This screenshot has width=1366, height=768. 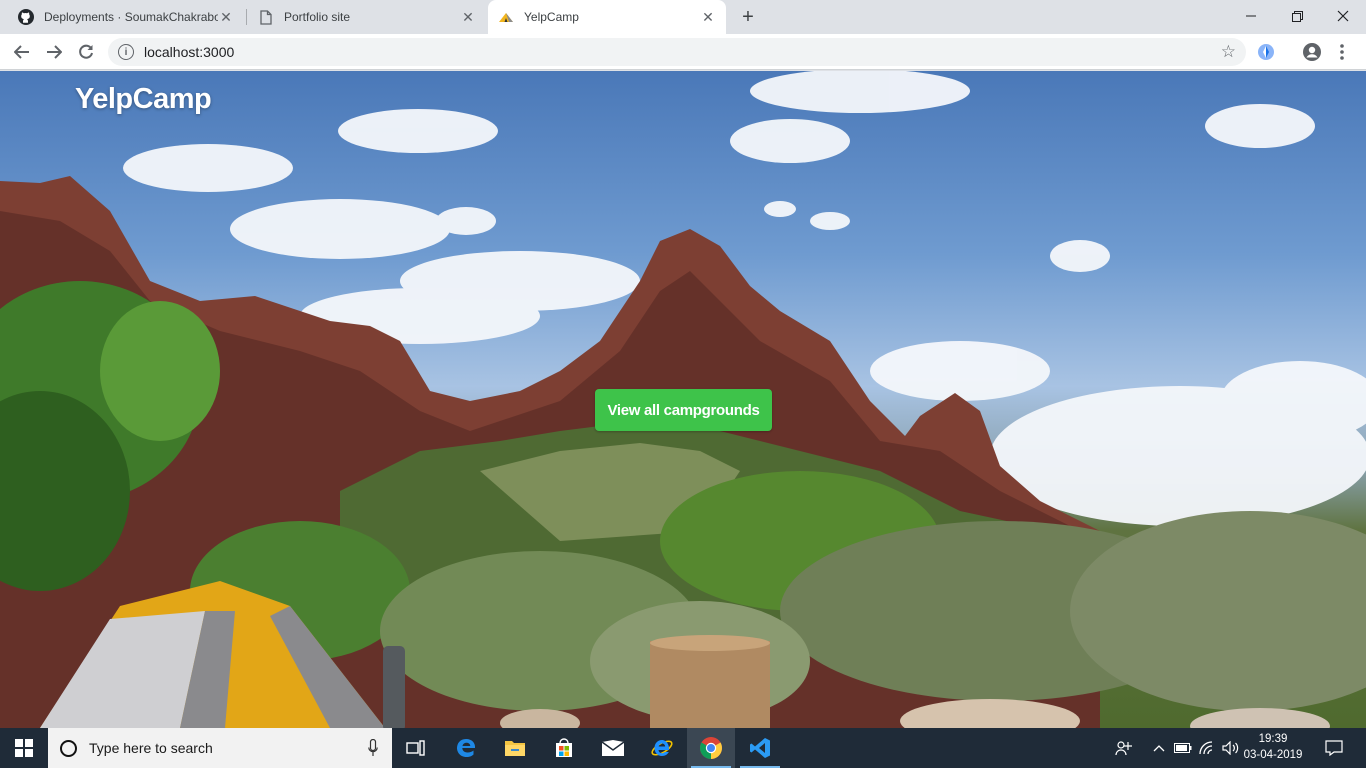 I want to click on chevron-up-icon, so click(x=1159, y=748).